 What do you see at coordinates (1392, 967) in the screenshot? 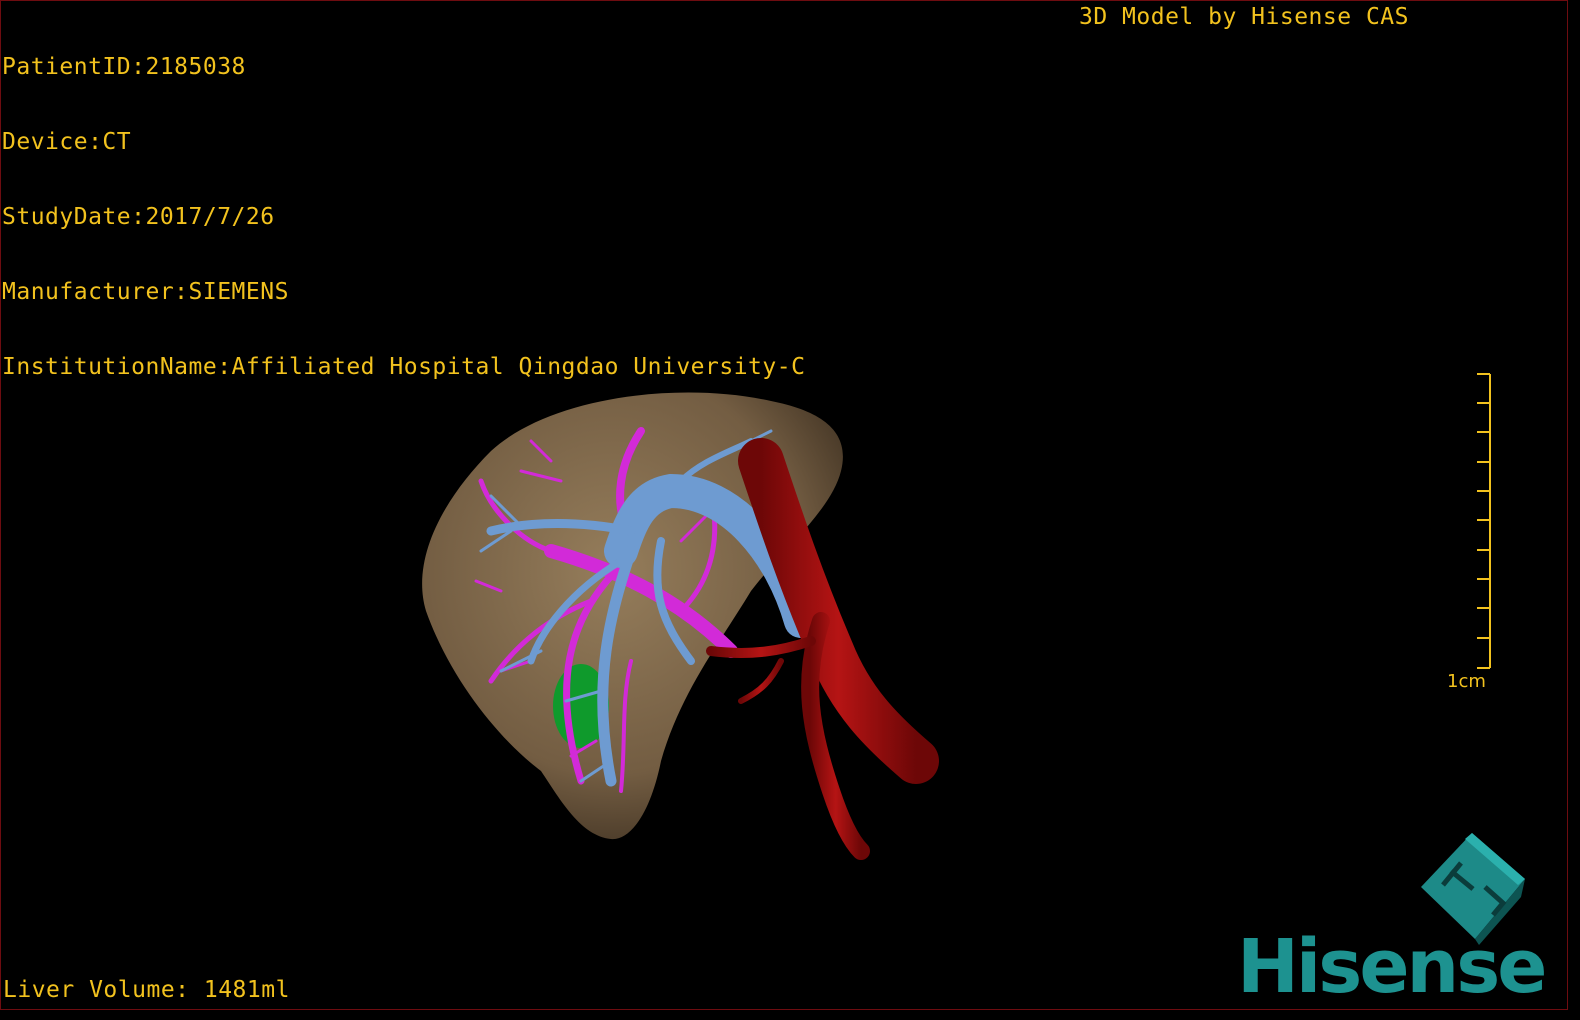
I see `hisense-logo: Hisense` at bounding box center [1392, 967].